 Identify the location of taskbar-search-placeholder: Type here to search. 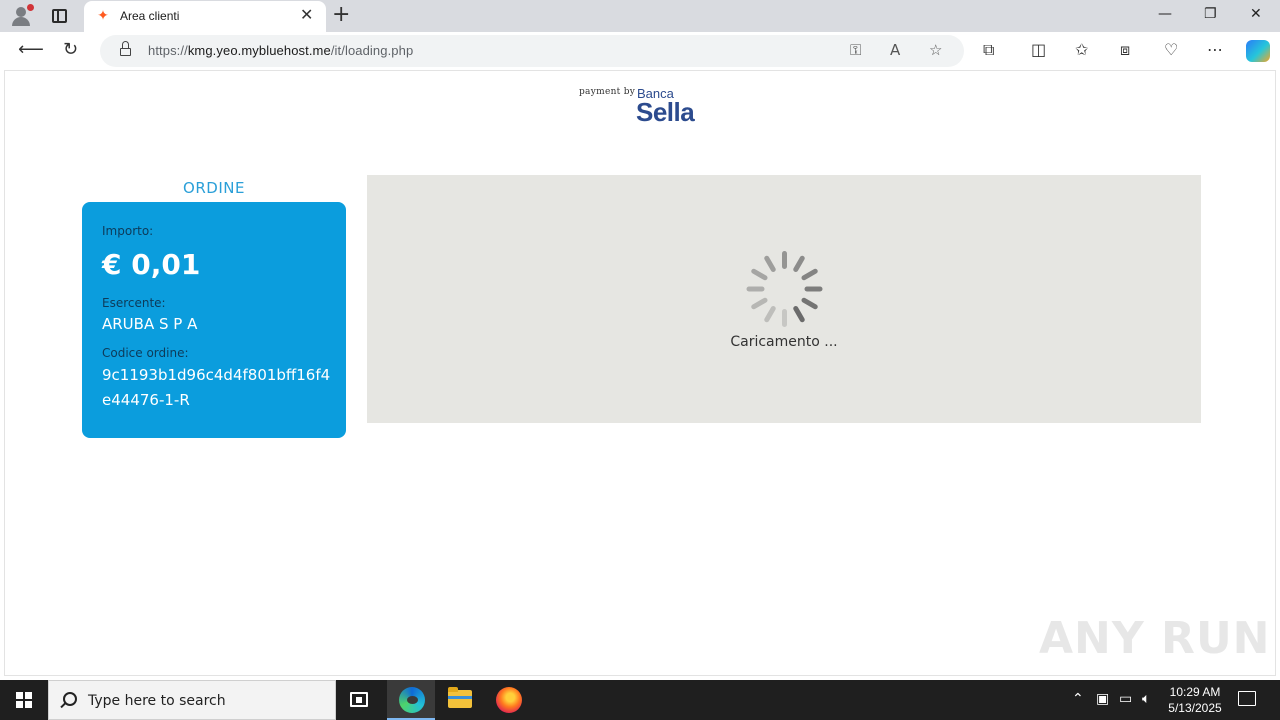
(157, 701).